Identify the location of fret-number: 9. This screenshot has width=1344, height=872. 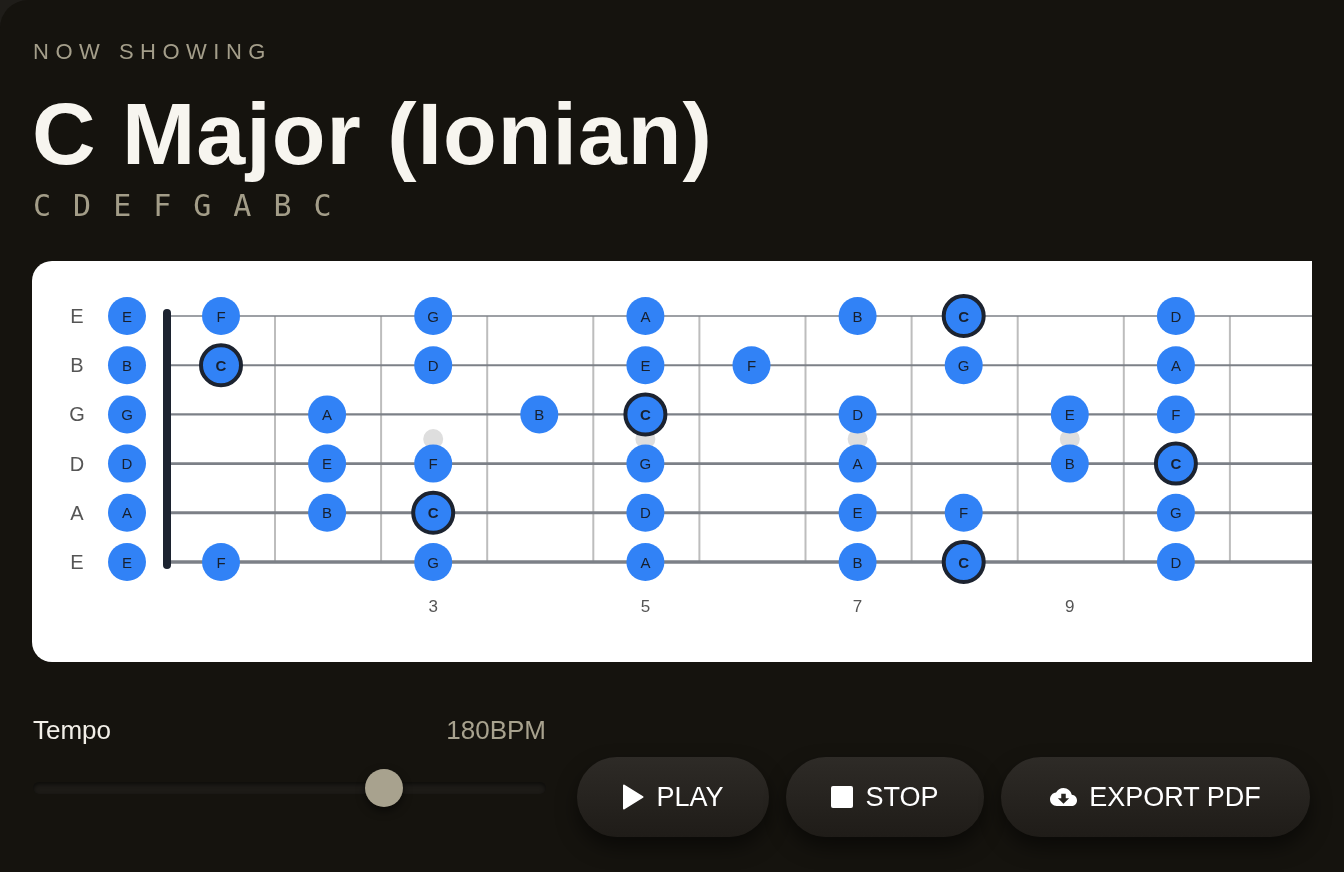
(1070, 606).